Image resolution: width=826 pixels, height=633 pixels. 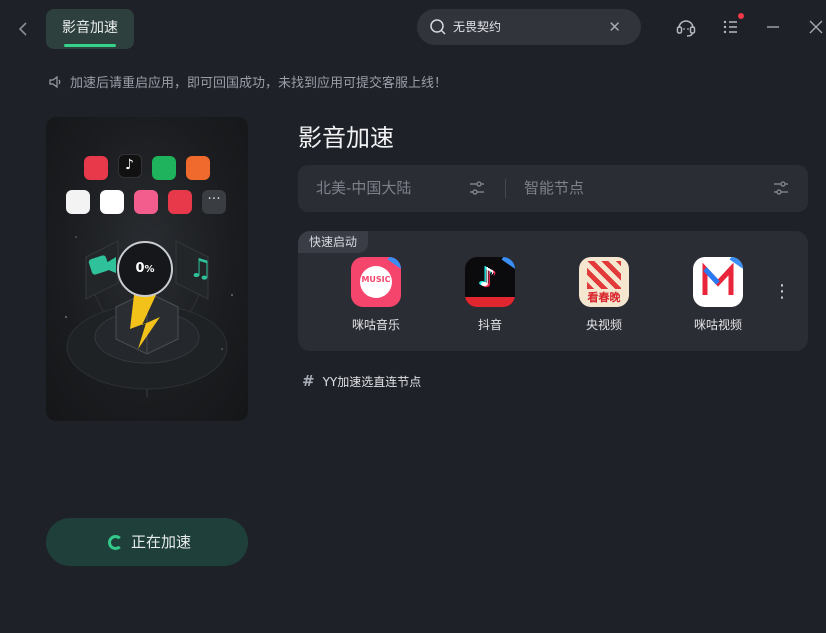 I want to click on tab-label: 影音加速, so click(x=90, y=28).